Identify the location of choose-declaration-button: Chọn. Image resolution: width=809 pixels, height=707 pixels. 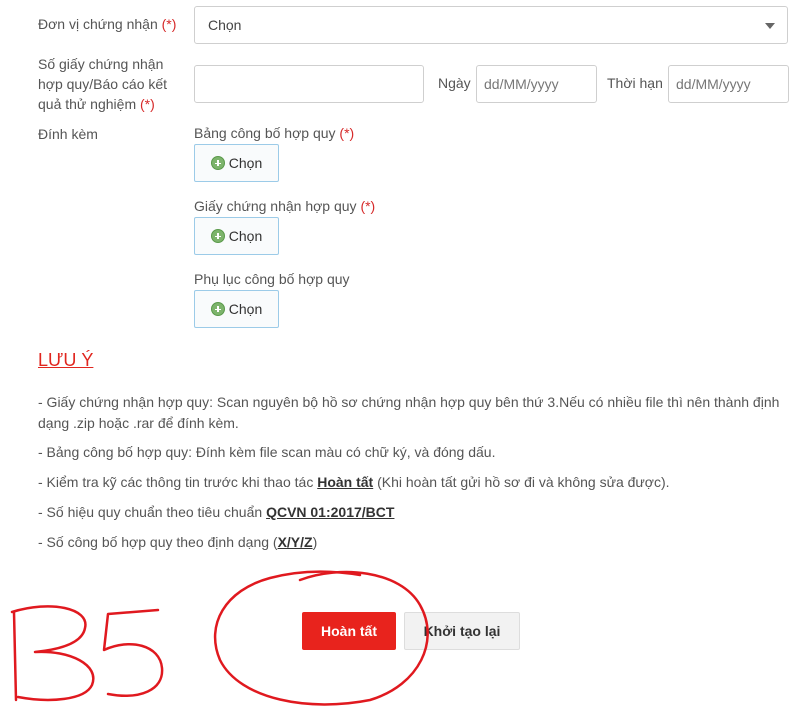
(236, 163).